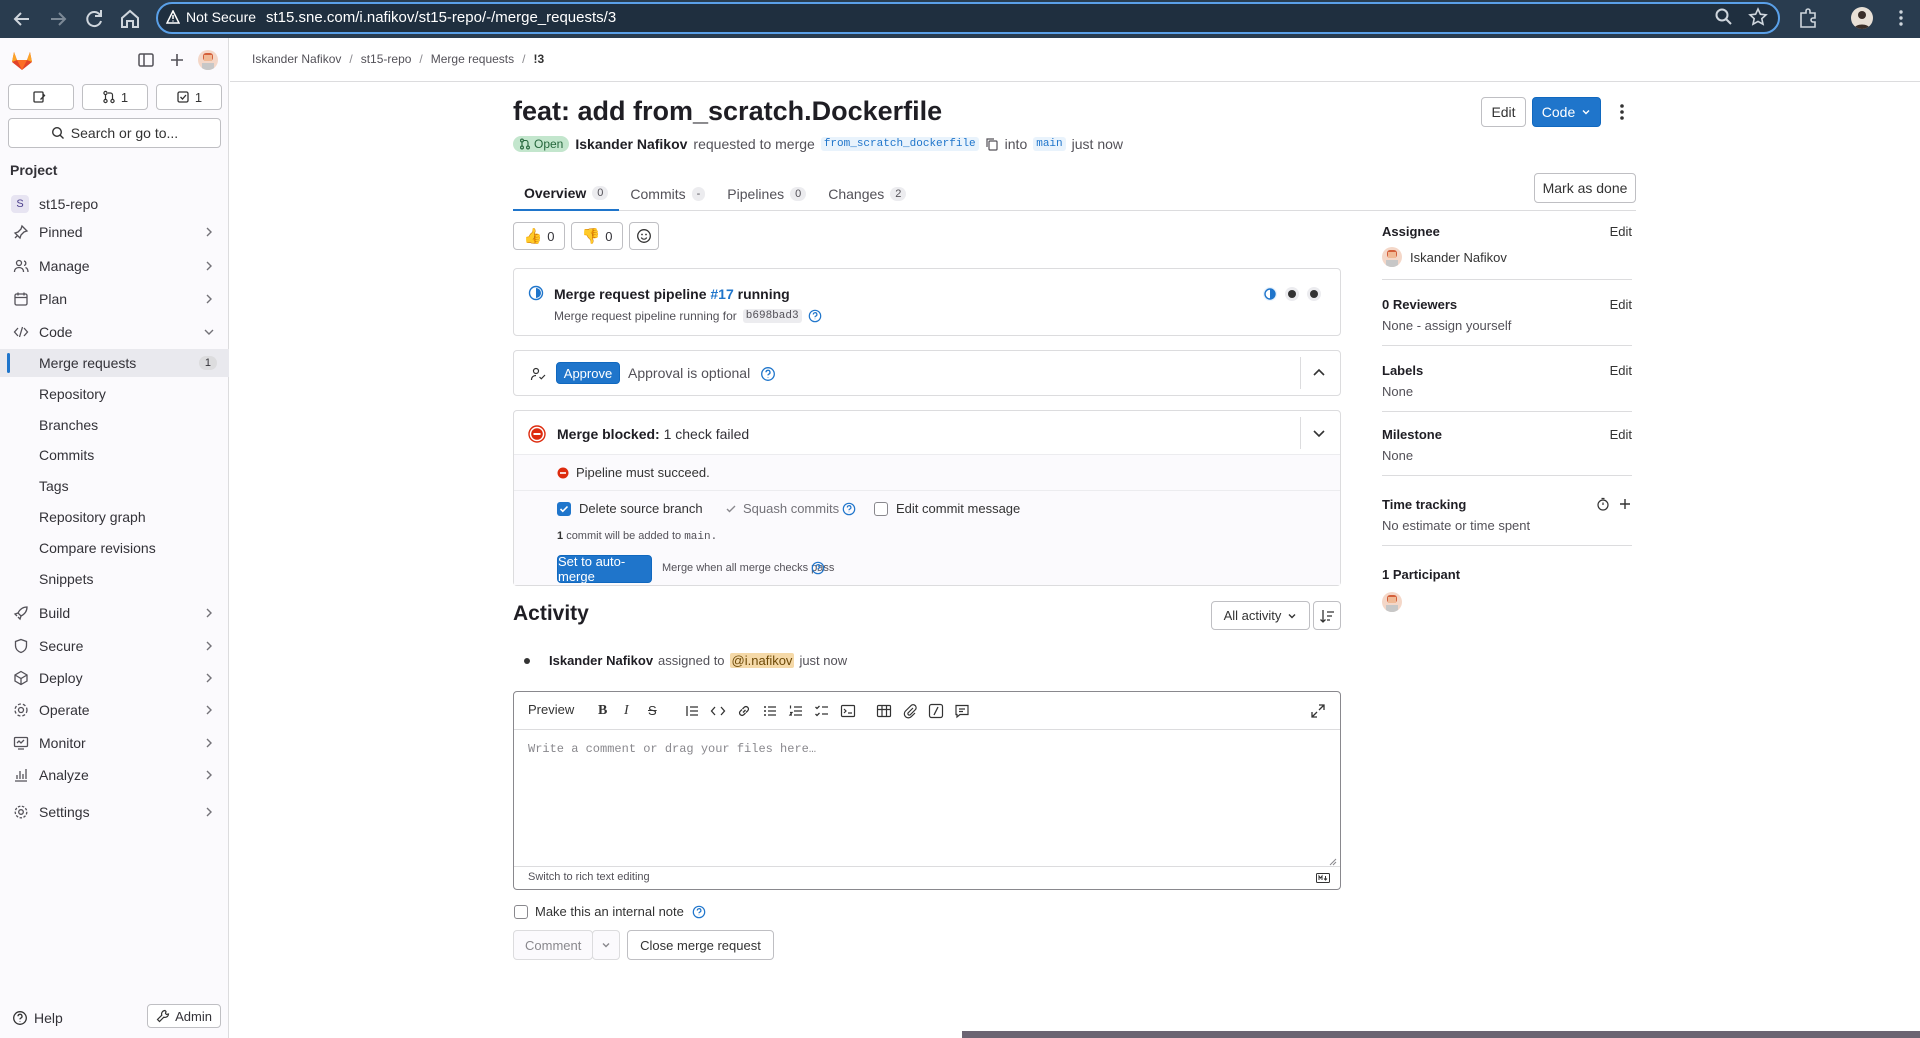  I want to click on attach-icon, so click(910, 711).